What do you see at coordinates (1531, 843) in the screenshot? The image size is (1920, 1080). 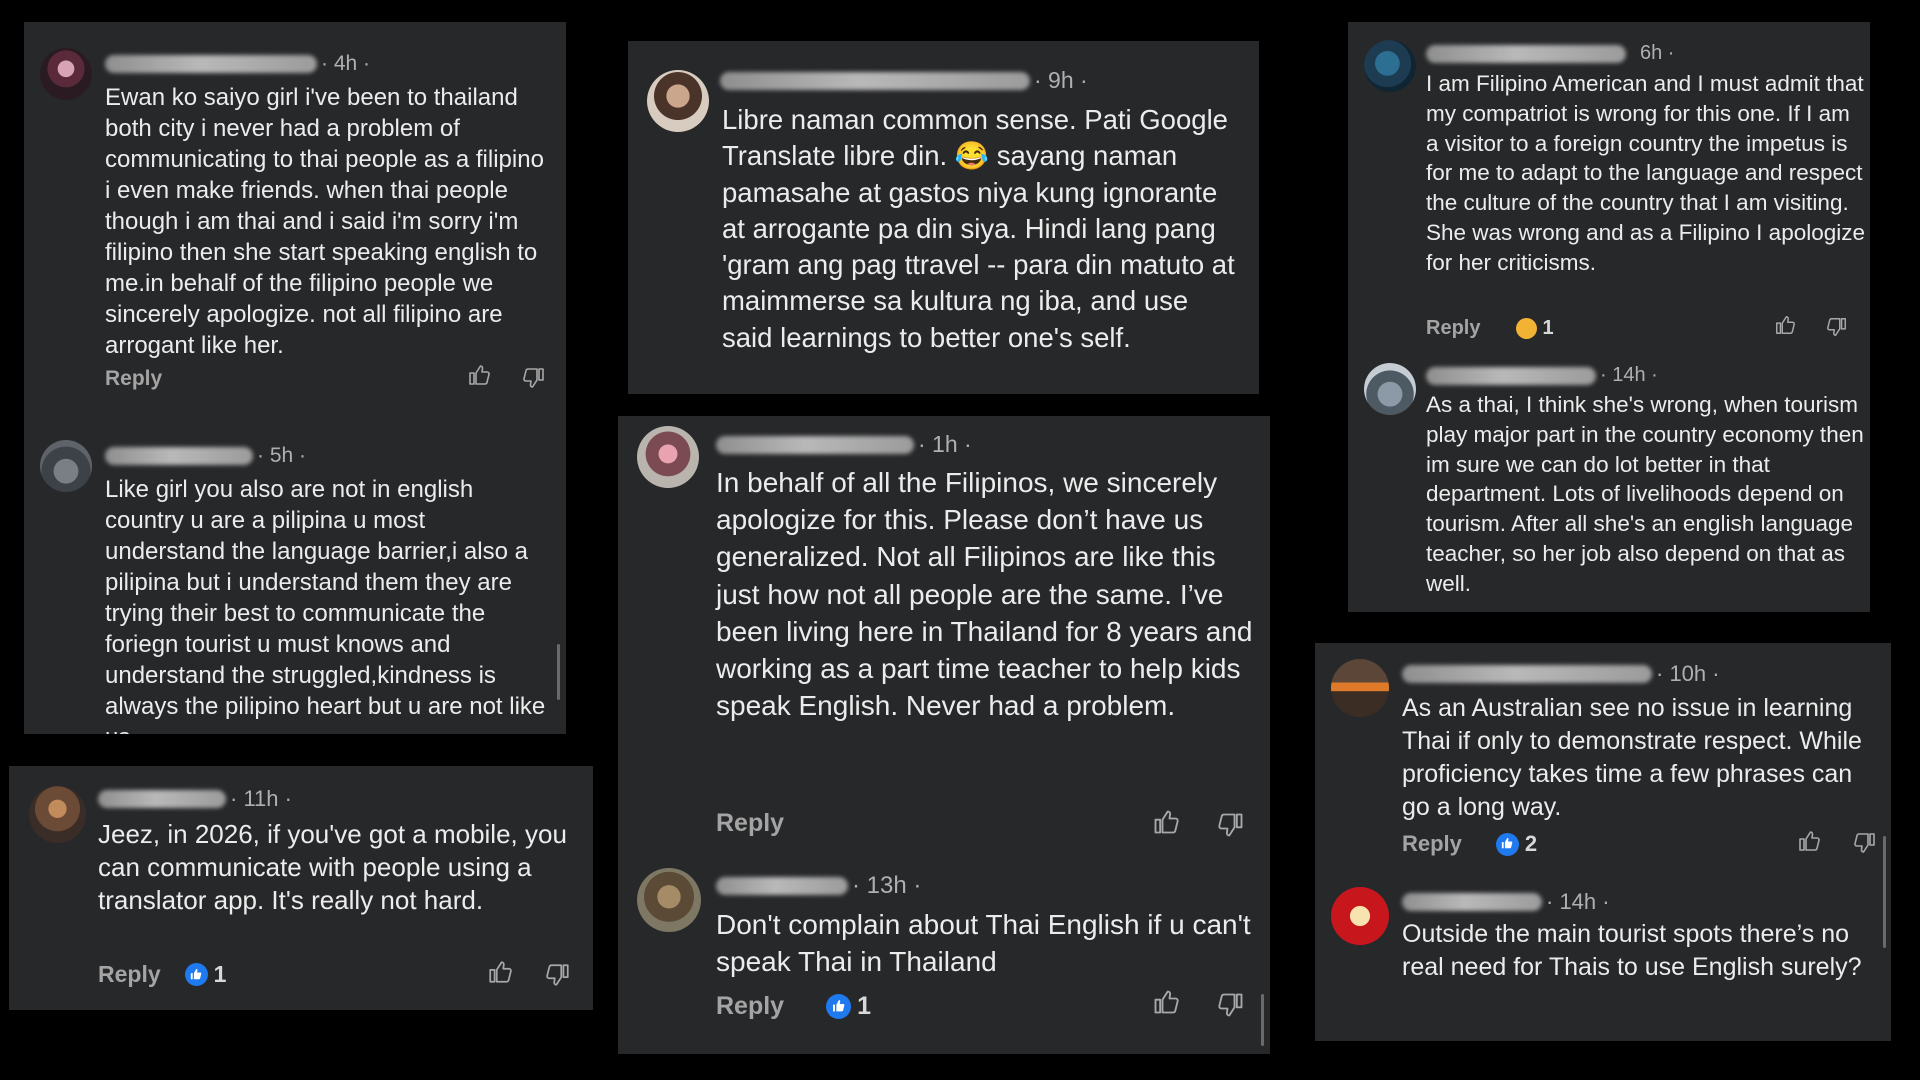 I see `reaction-count: 2` at bounding box center [1531, 843].